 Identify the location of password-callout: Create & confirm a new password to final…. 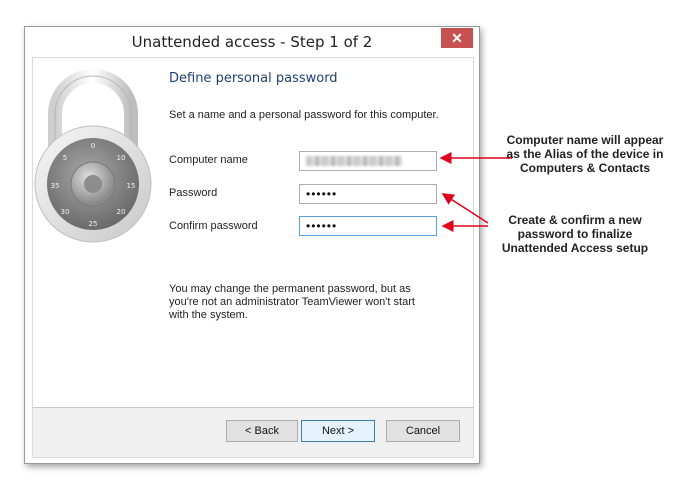
(575, 234).